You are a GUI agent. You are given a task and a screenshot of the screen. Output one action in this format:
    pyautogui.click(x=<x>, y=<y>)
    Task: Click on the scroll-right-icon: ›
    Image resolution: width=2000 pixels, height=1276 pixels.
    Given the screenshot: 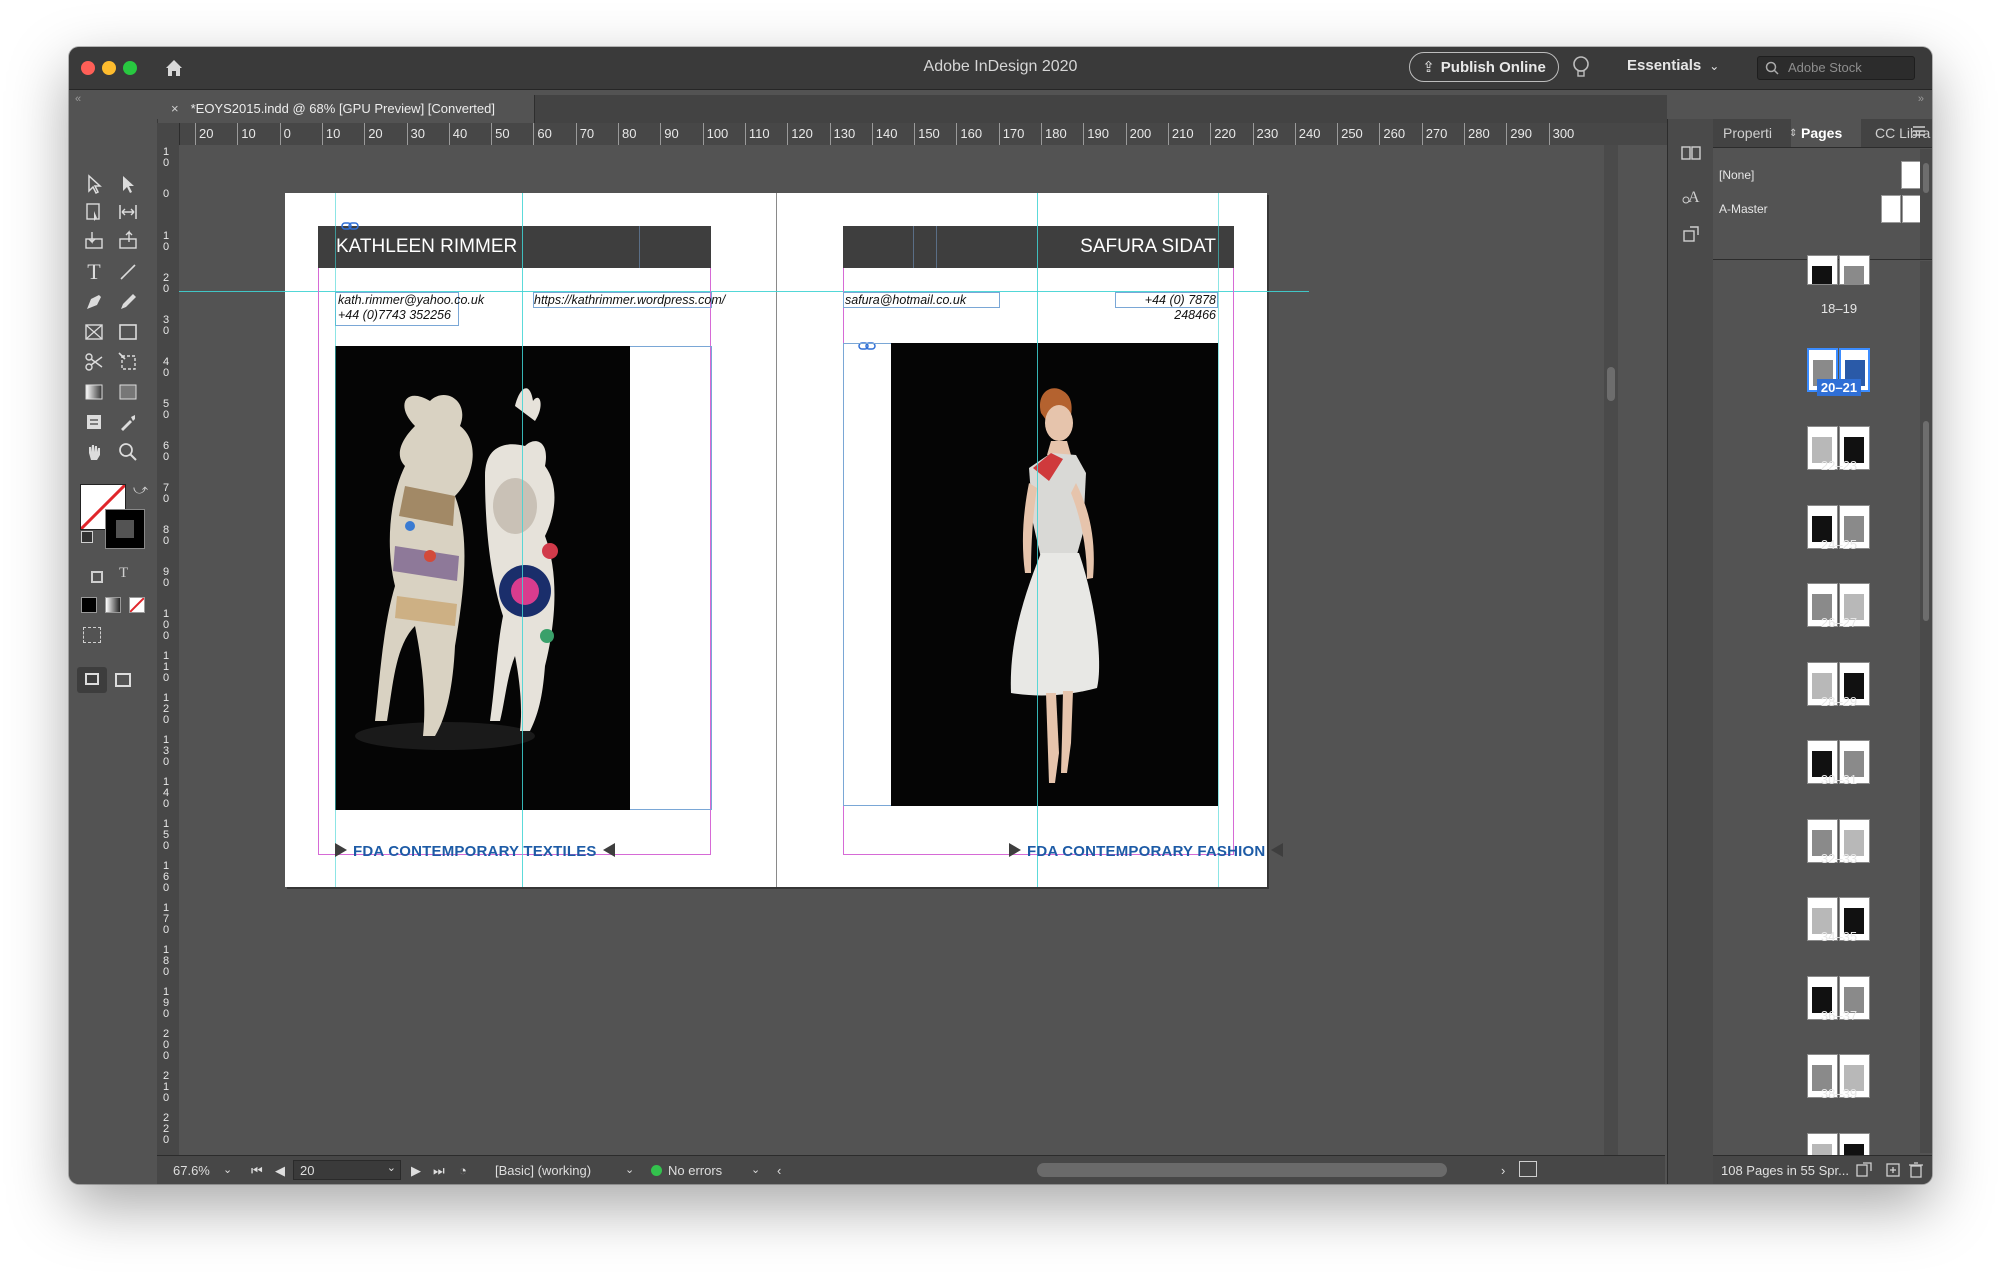 What is the action you would take?
    pyautogui.click(x=1503, y=1170)
    